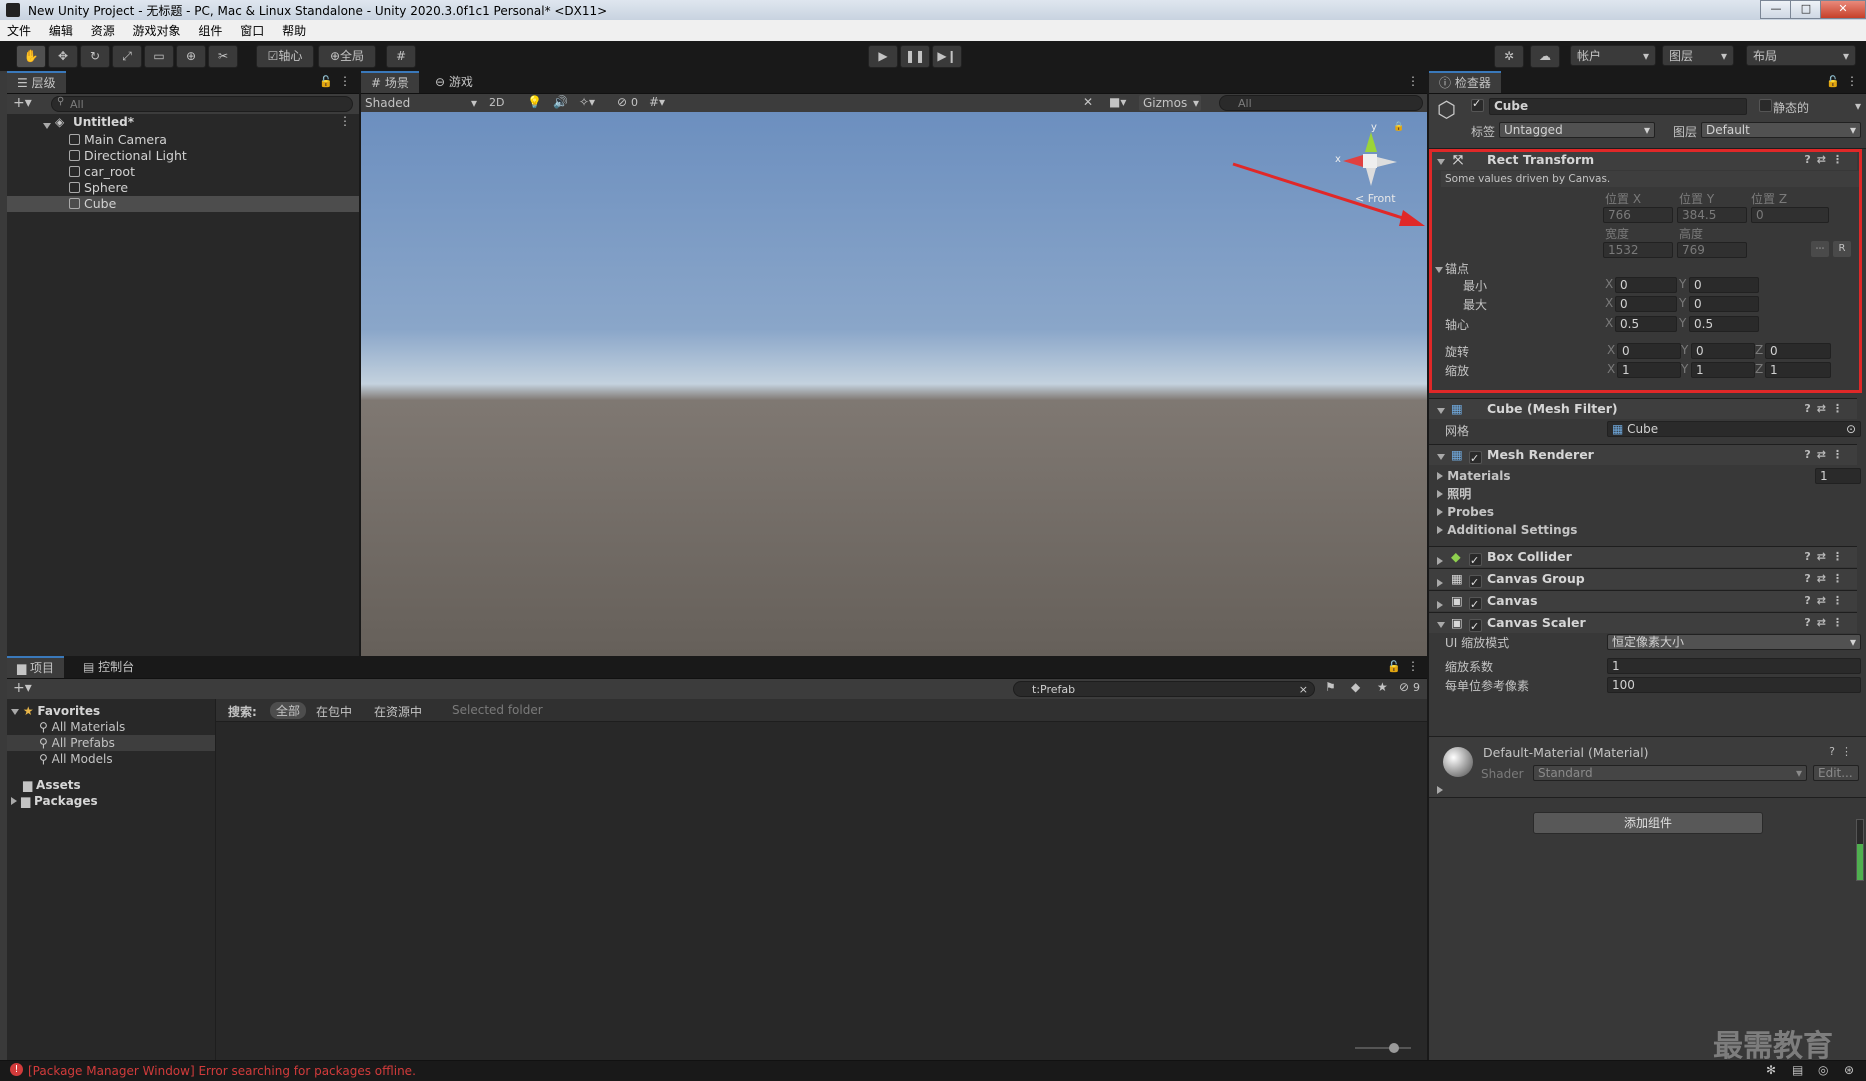  What do you see at coordinates (1465, 82) in the screenshot?
I see `tab-inspector: ⓘ 检查器` at bounding box center [1465, 82].